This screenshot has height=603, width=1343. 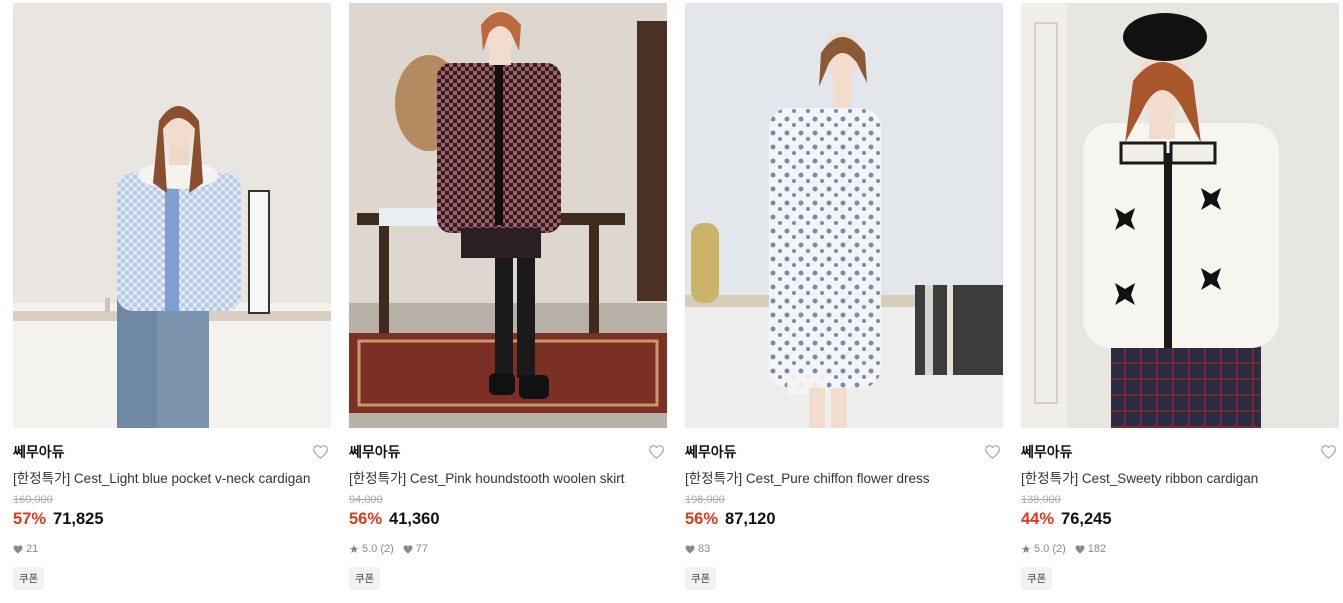 What do you see at coordinates (1097, 549) in the screenshot?
I see `likes-value: 182` at bounding box center [1097, 549].